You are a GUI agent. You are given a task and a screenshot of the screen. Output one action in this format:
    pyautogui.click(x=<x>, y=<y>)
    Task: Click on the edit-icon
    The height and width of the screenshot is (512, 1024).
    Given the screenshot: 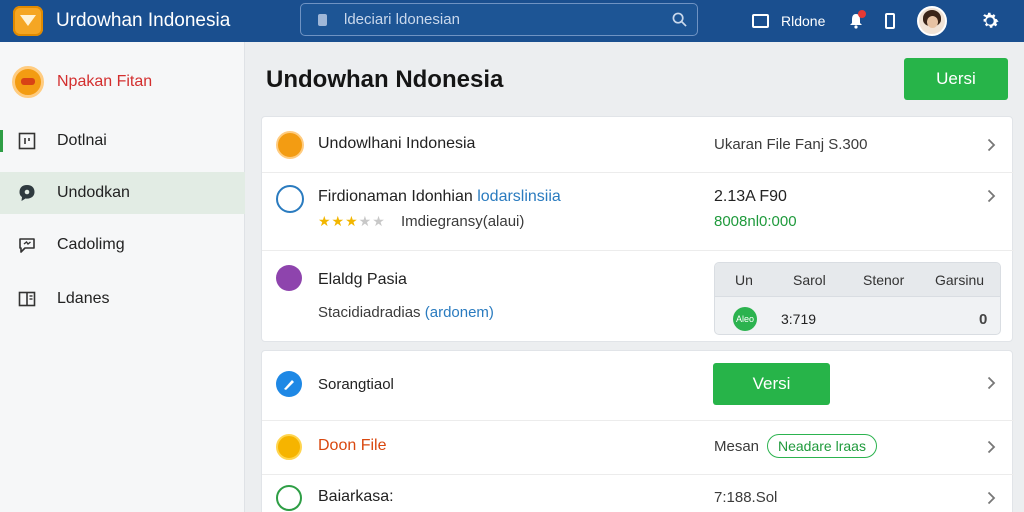 What is the action you would take?
    pyautogui.click(x=289, y=384)
    